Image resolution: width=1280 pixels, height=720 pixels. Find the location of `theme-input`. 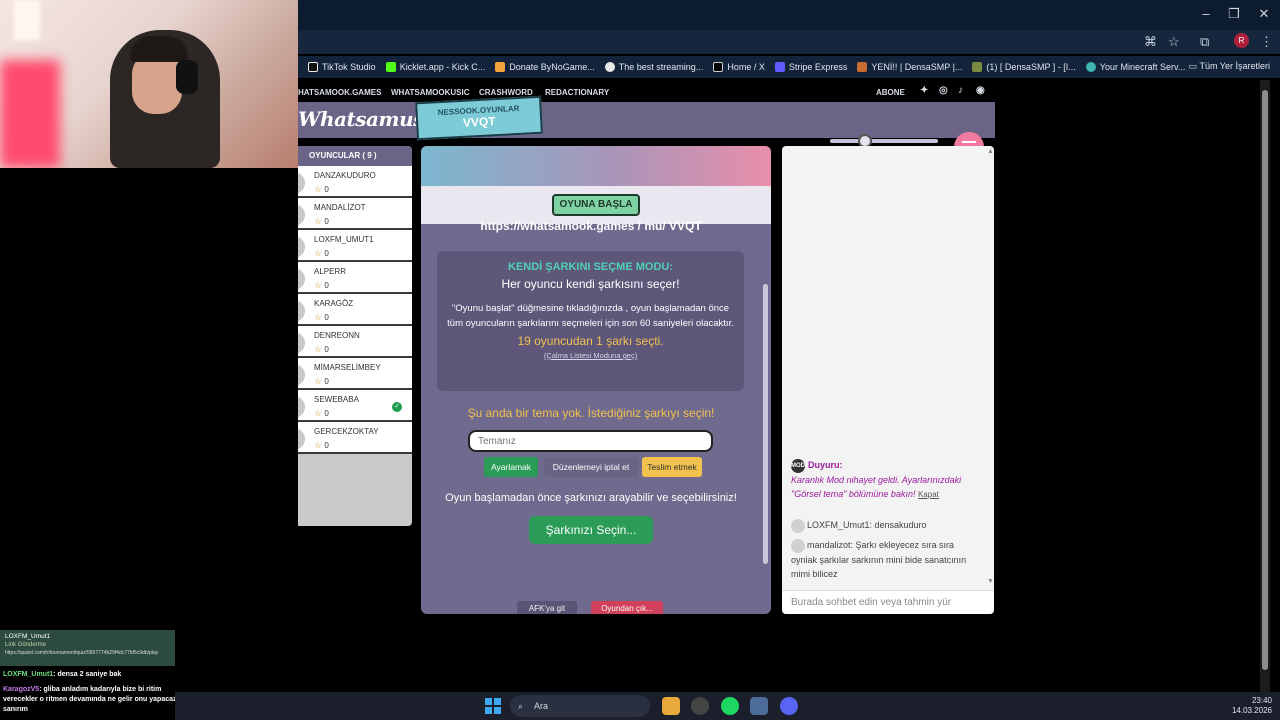

theme-input is located at coordinates (590, 441).